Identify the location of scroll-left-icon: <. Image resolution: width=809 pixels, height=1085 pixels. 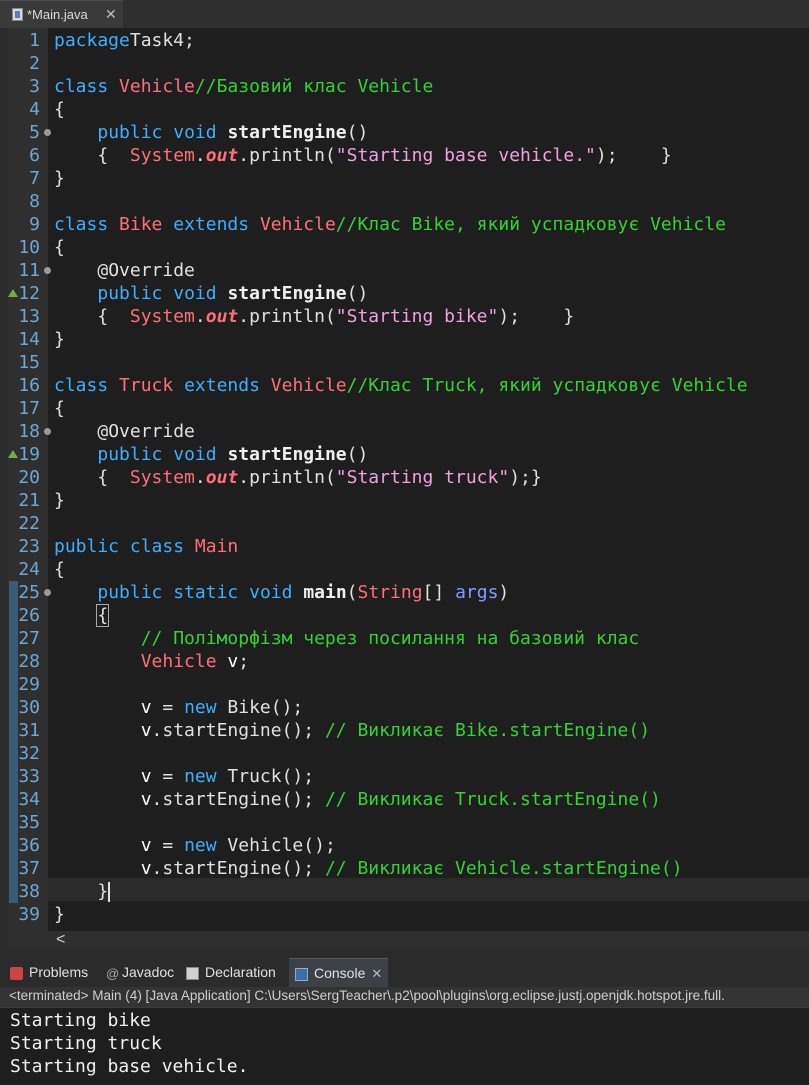
(60, 940).